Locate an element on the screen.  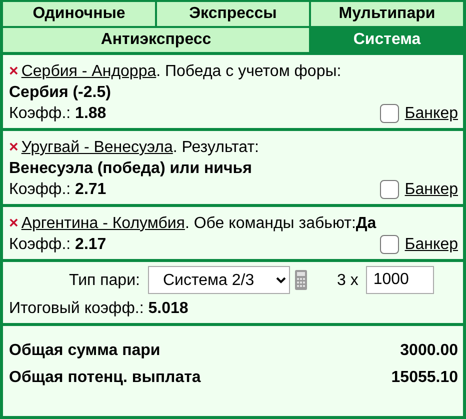
bet-description: Сербия - Андорра. Победа с учетом форы: is located at coordinates (181, 71).